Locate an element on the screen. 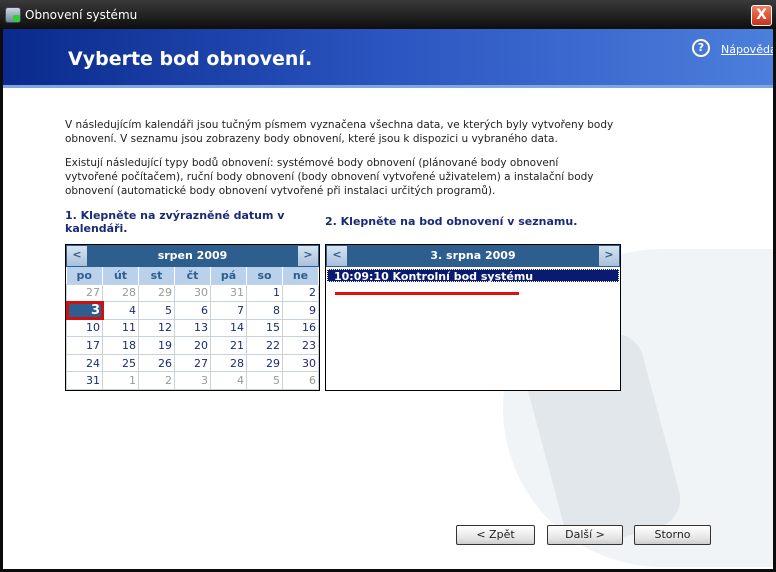 The image size is (776, 572). calendar-day: 22 is located at coordinates (264, 345).